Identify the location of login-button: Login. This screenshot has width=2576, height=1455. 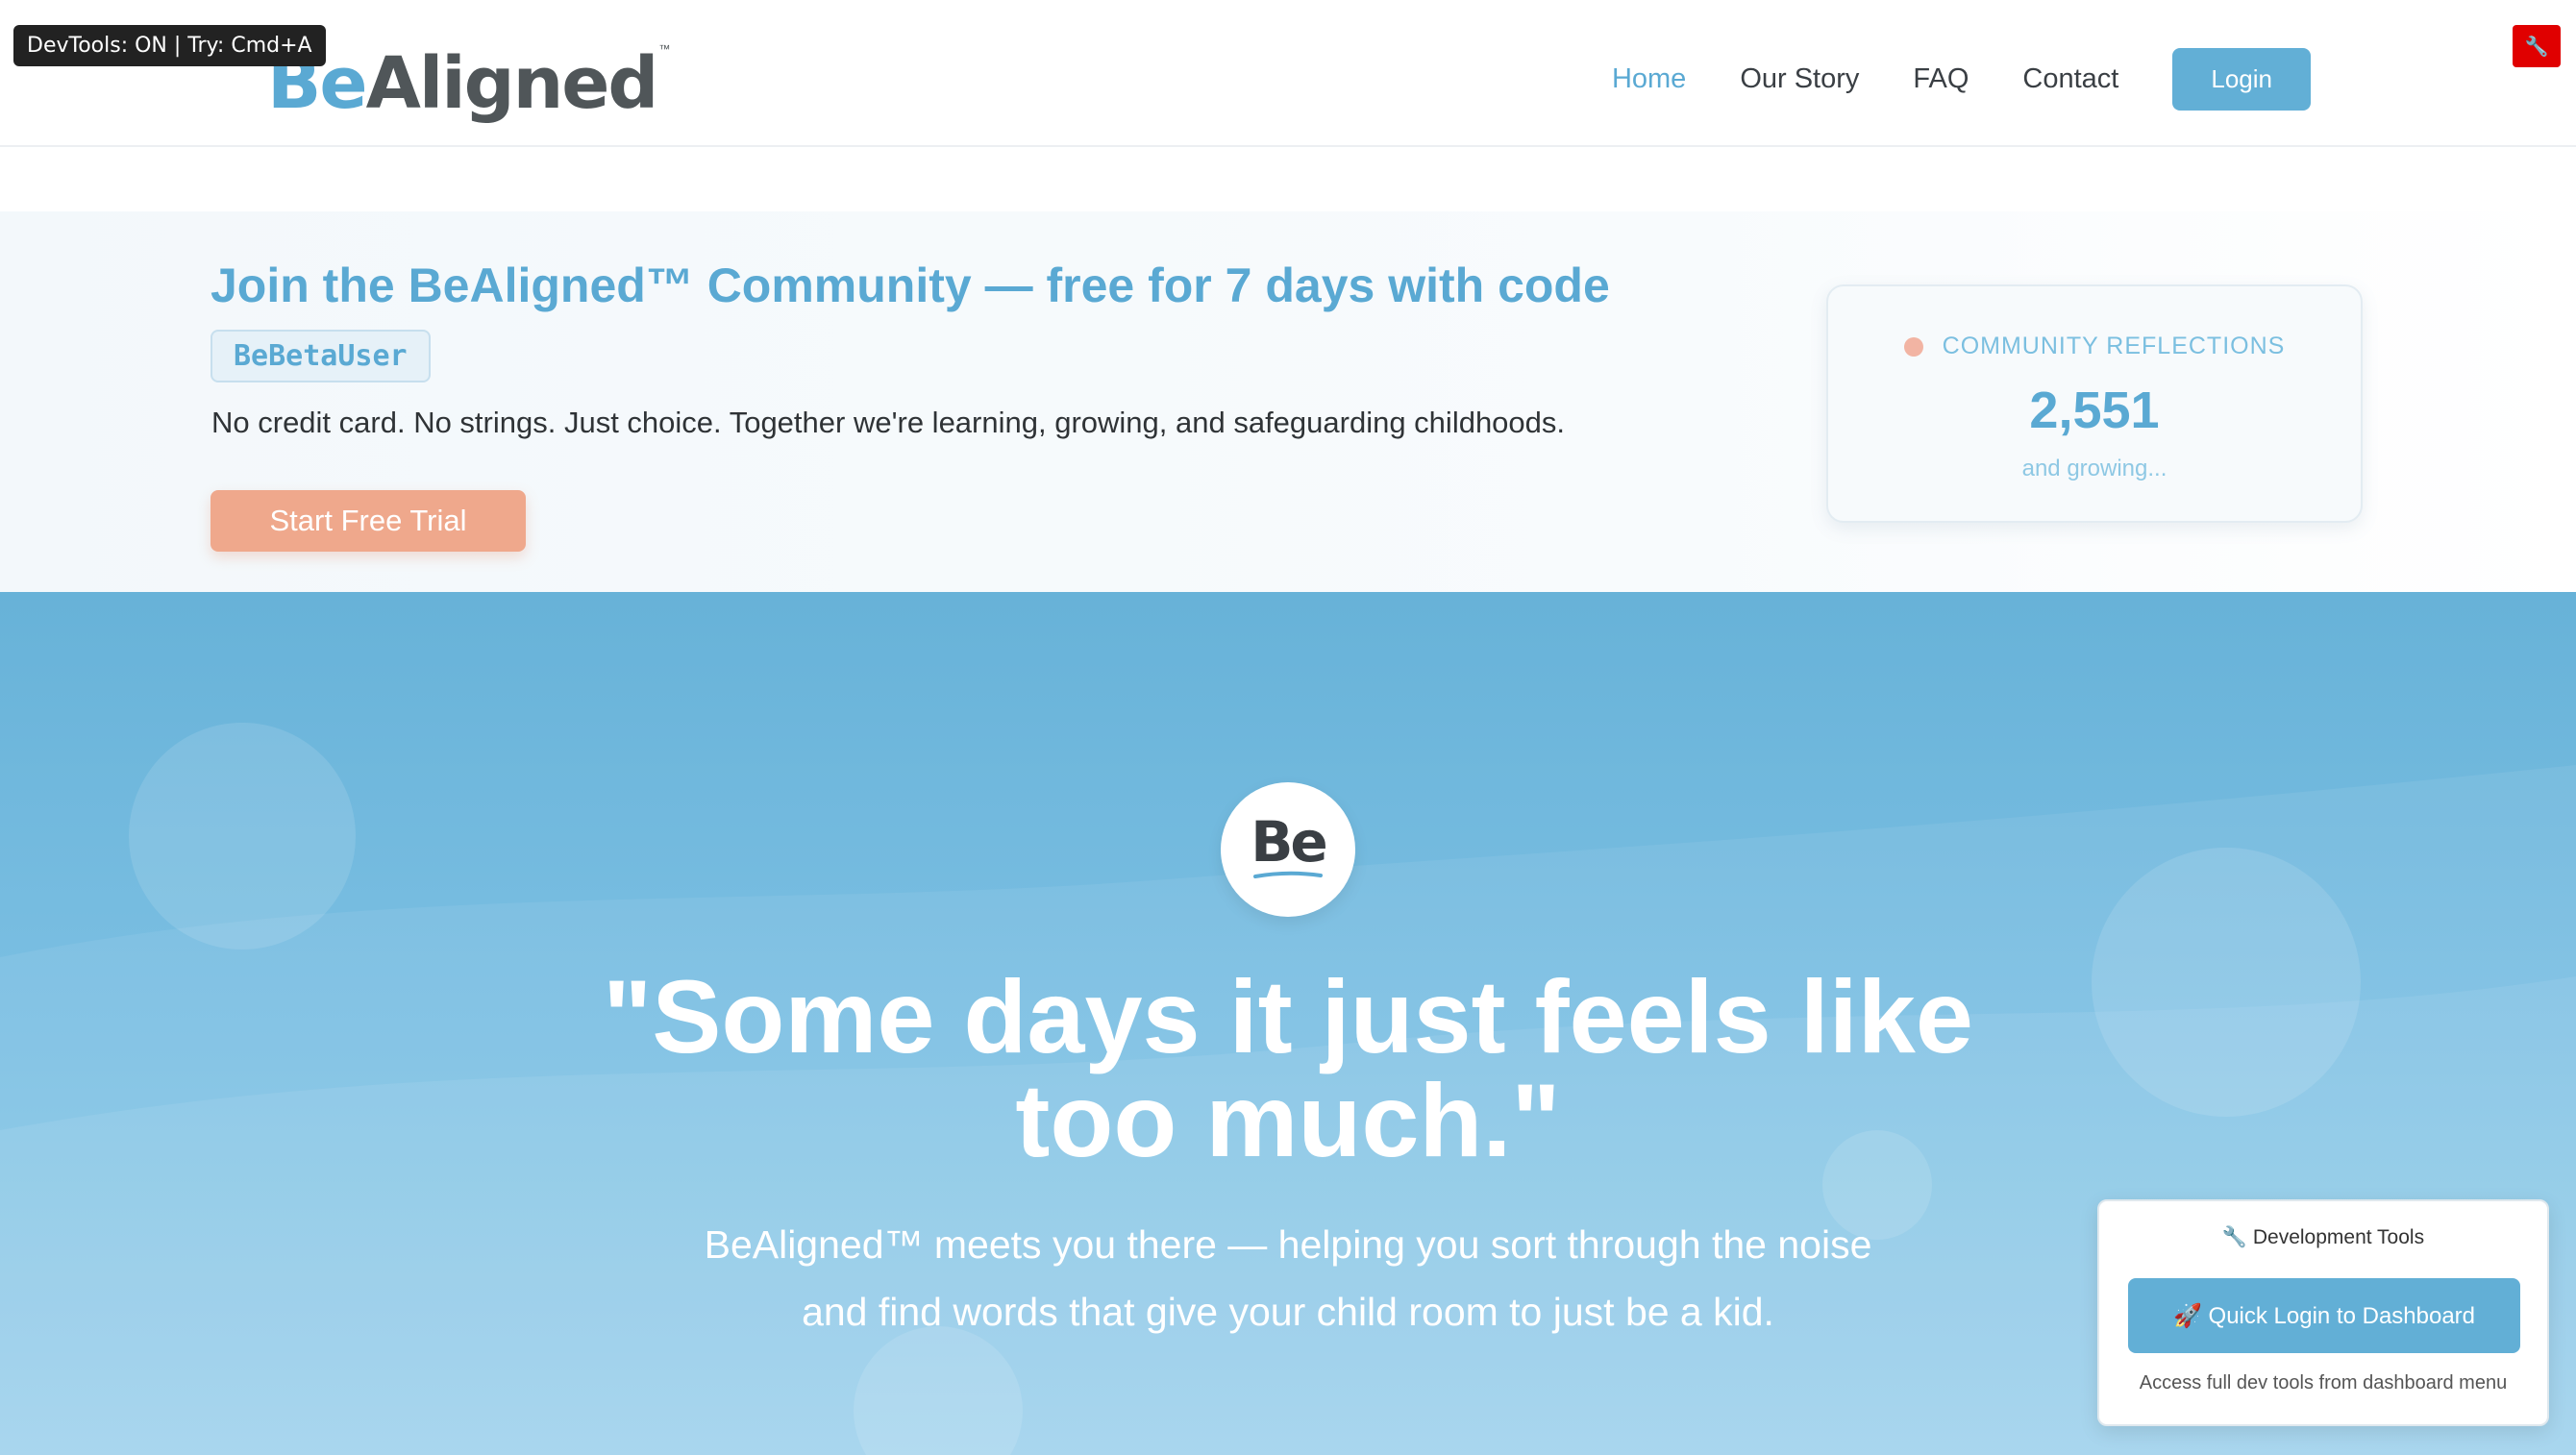
(2241, 80).